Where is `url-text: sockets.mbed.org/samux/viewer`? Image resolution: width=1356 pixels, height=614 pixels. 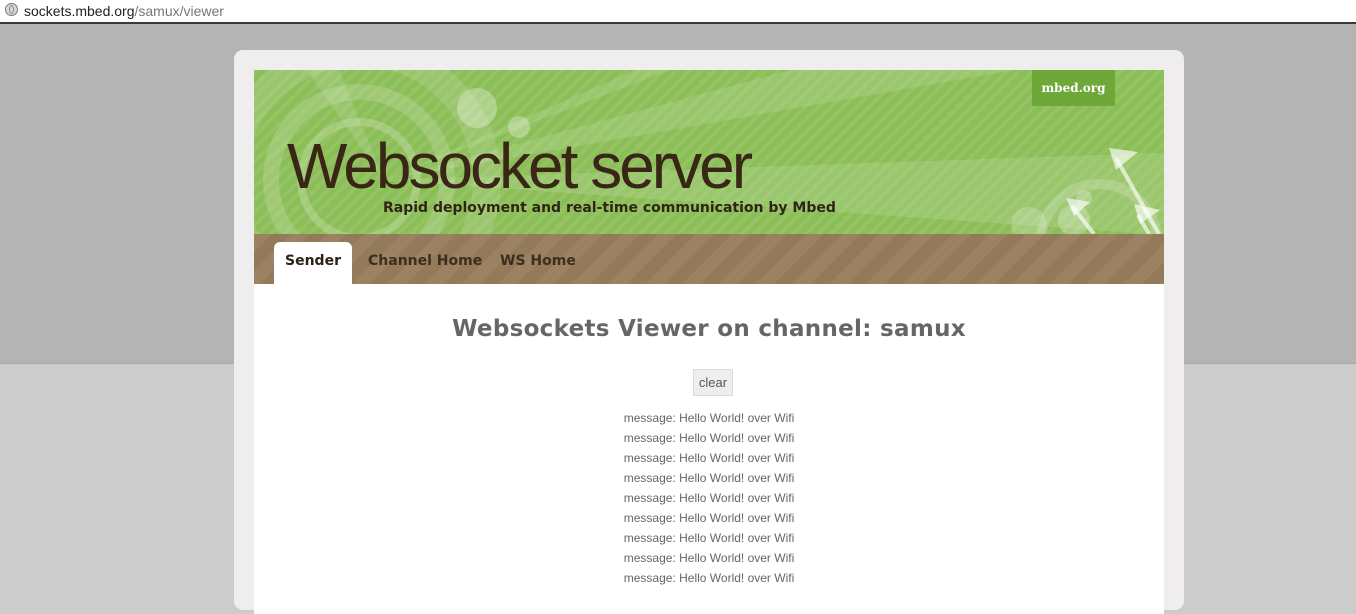 url-text: sockets.mbed.org/samux/viewer is located at coordinates (124, 11).